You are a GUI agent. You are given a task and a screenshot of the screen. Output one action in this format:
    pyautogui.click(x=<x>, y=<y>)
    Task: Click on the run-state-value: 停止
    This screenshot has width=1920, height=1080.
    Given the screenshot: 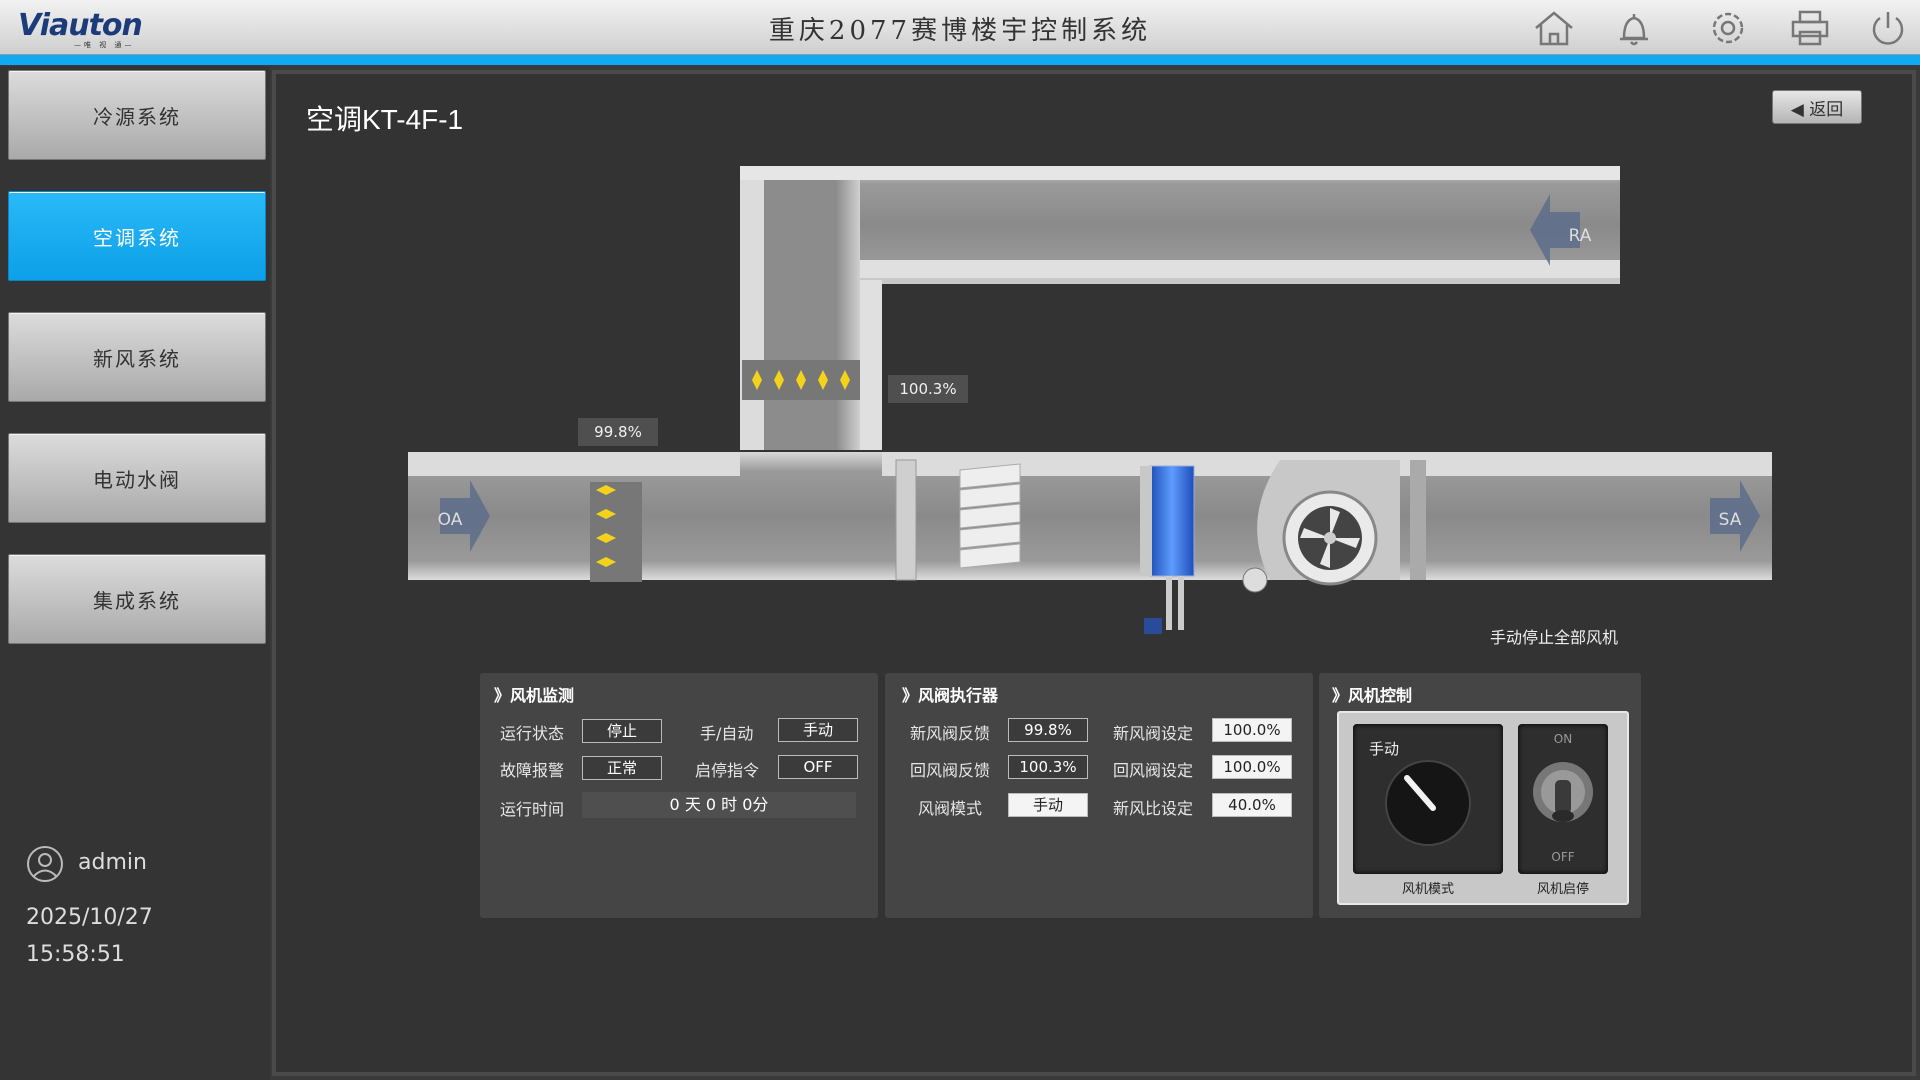 What is the action you would take?
    pyautogui.click(x=622, y=731)
    